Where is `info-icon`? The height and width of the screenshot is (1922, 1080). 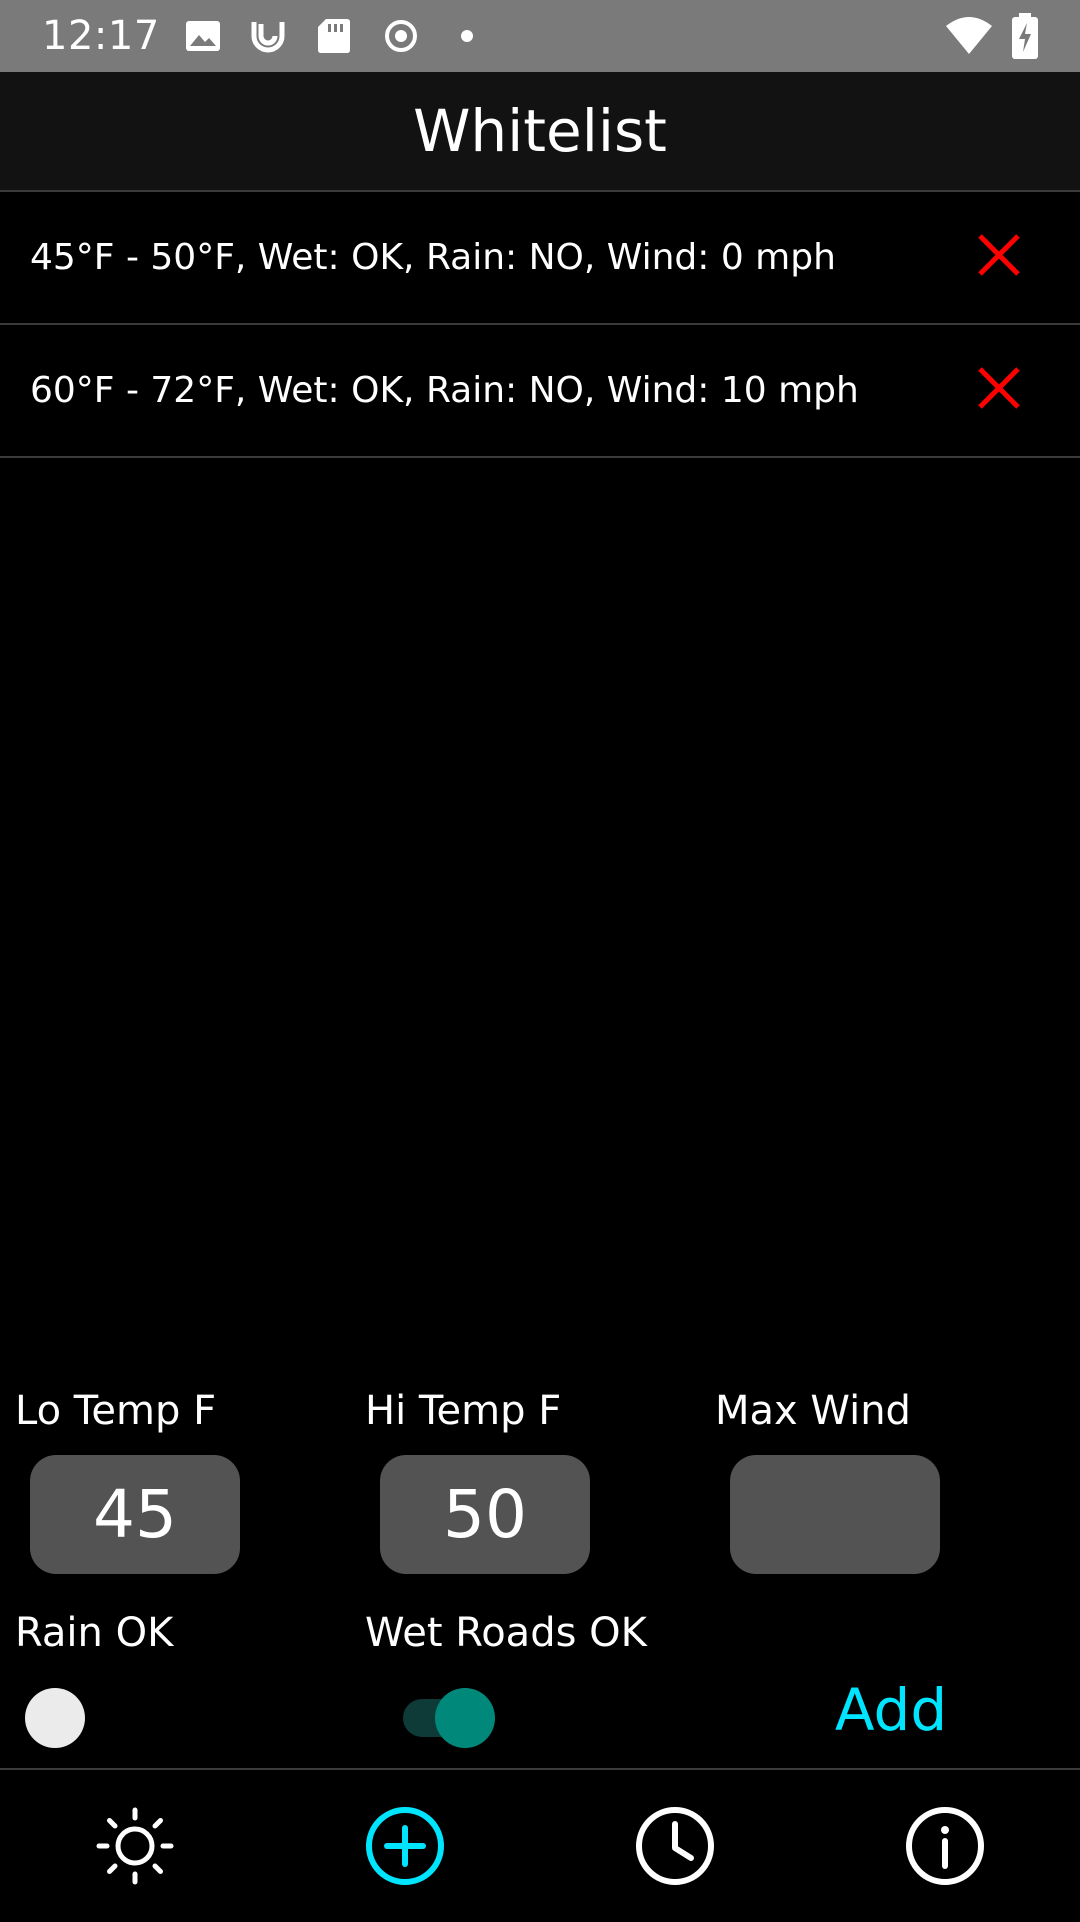
info-icon is located at coordinates (945, 1846).